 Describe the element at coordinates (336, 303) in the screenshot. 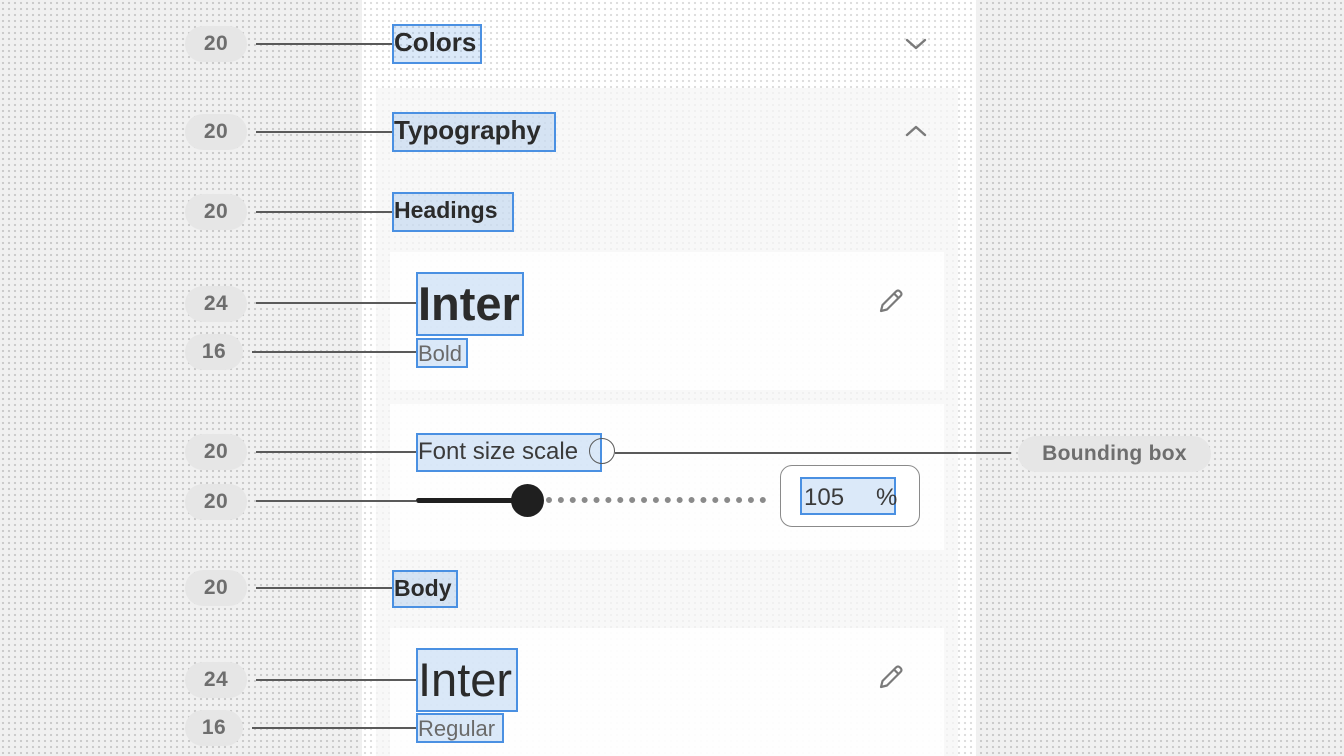

I see `annotation-line-heading-font` at that location.